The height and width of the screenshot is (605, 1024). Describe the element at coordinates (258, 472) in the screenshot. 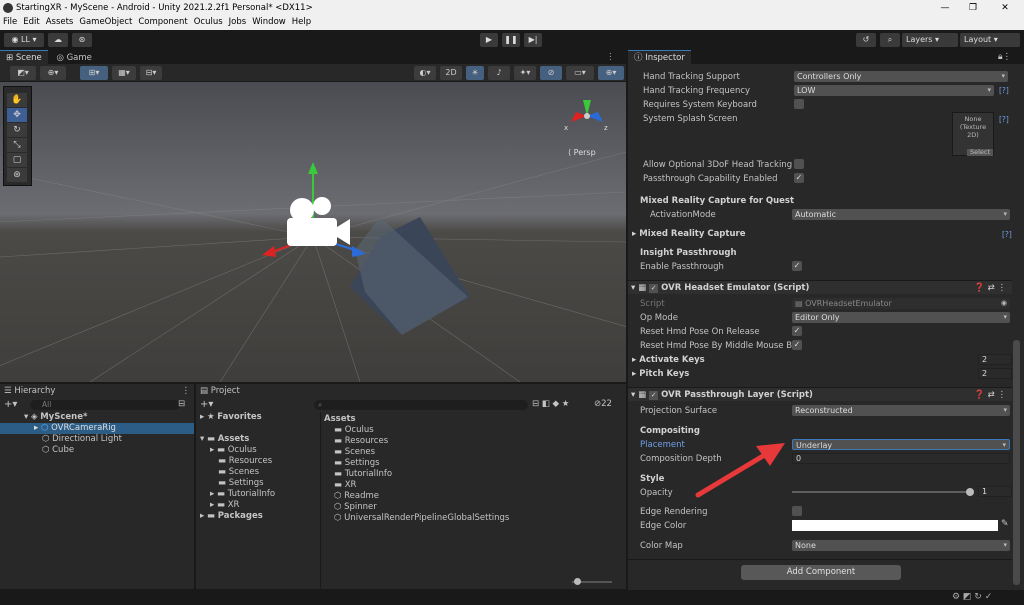

I see `tree-item: ▬ Scenes` at that location.